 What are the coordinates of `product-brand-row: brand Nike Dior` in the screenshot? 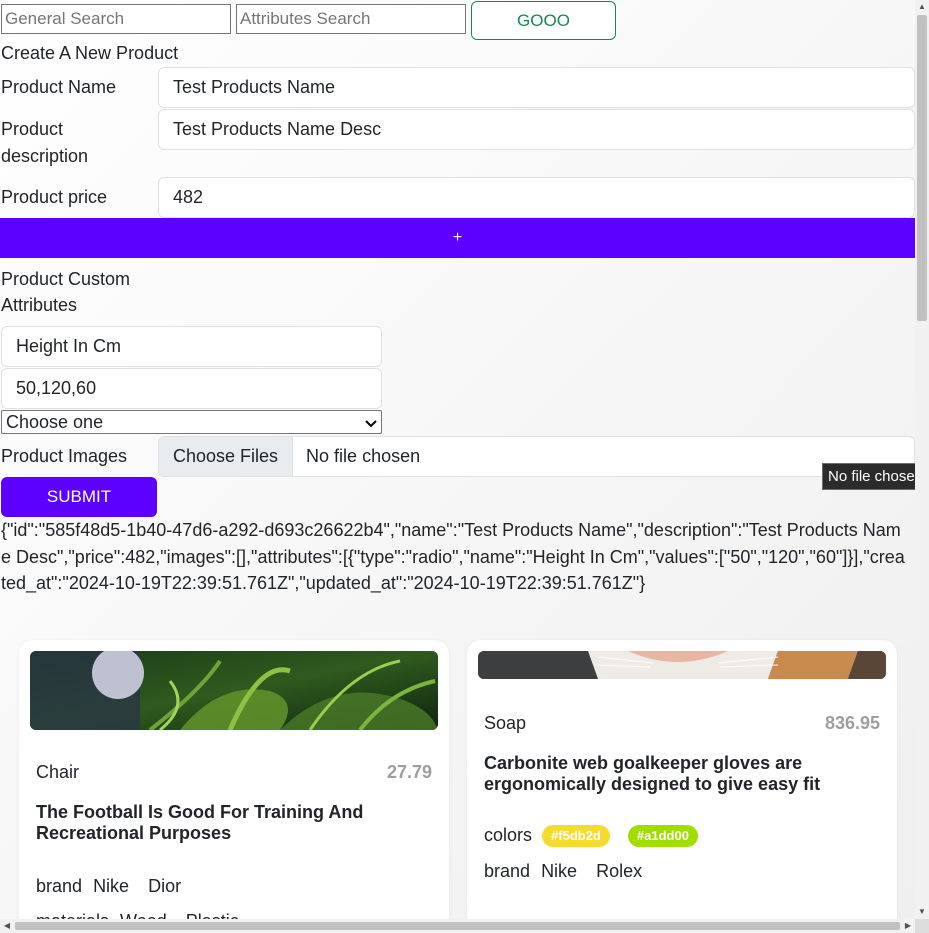 It's located at (108, 886).